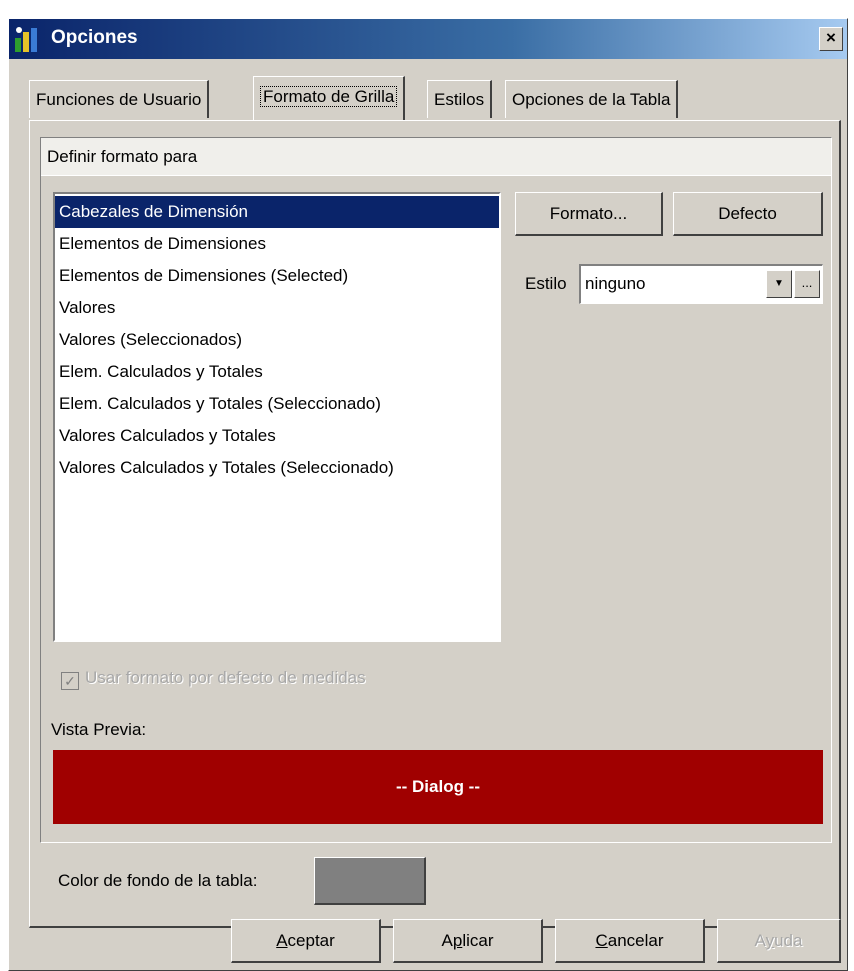 Image resolution: width=854 pixels, height=971 pixels. I want to click on checkbox-check-icon: ✓, so click(70, 681).